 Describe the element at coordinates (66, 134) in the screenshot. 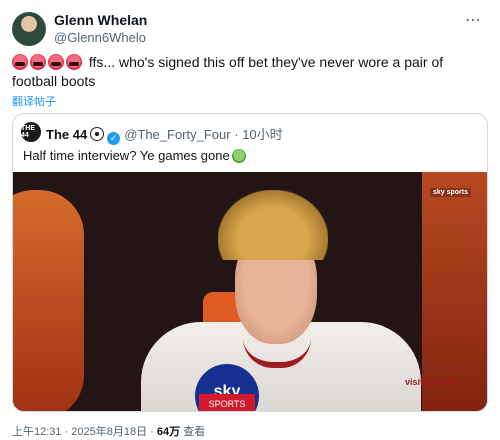

I see `quote-author-name: The 44` at that location.